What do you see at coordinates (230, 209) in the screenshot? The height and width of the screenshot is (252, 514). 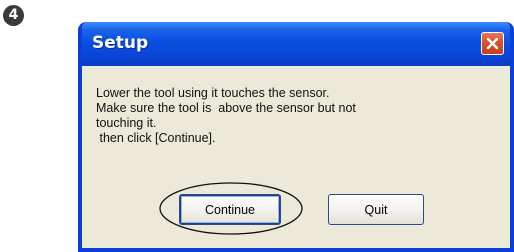 I see `continue-button: Continue` at bounding box center [230, 209].